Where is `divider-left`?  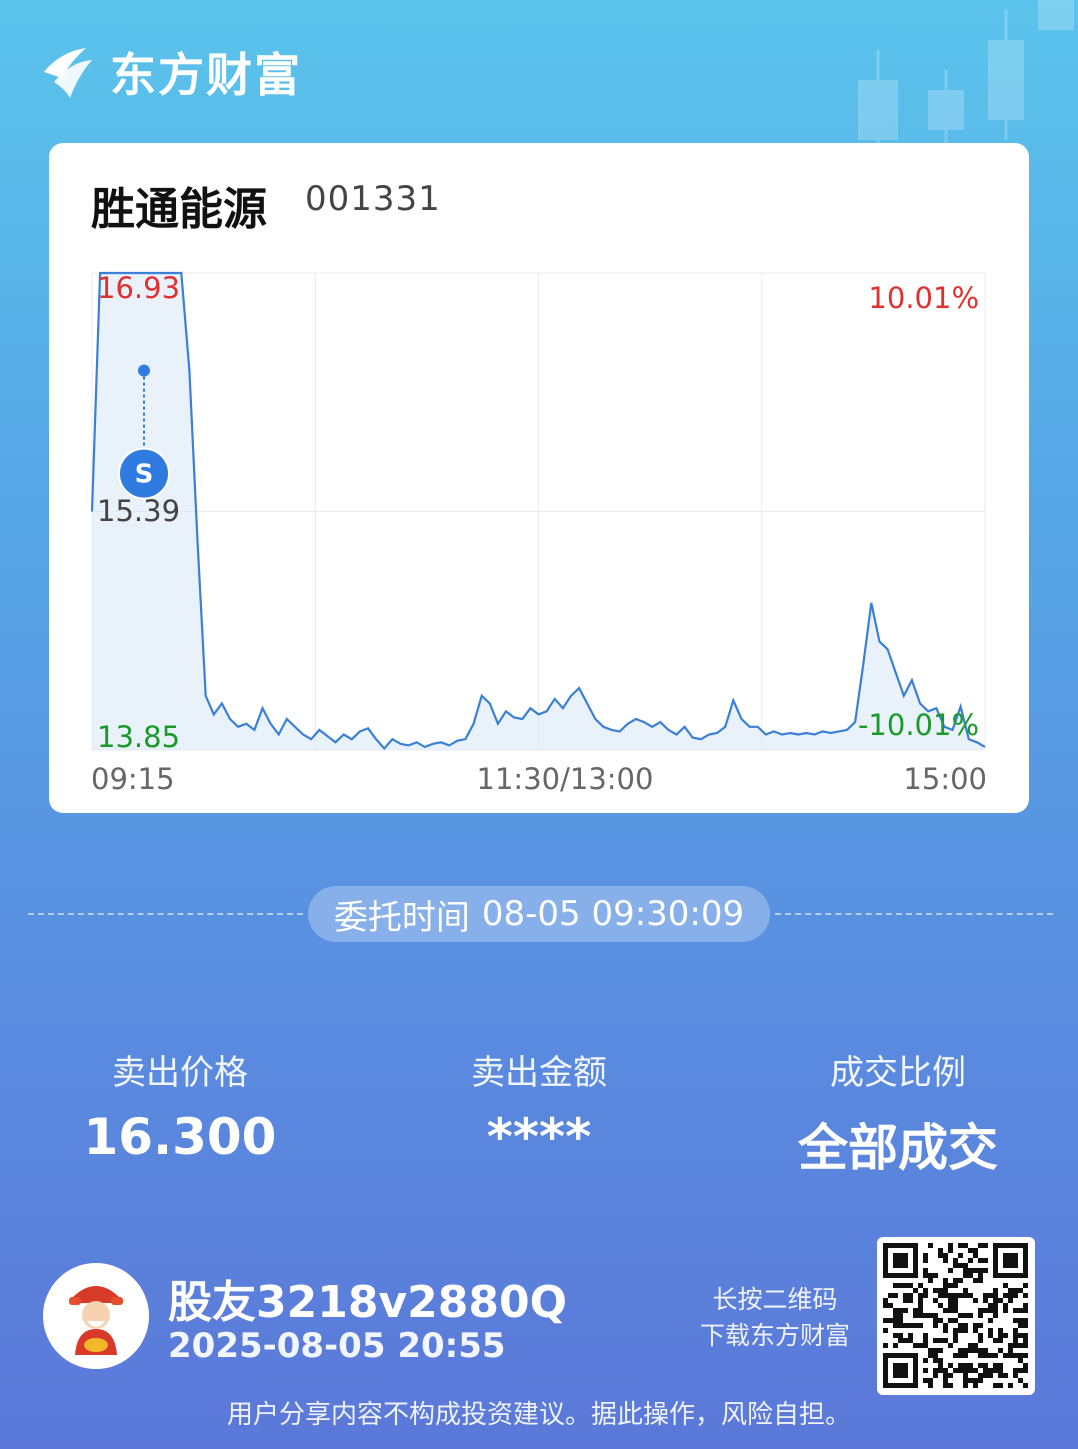
divider-left is located at coordinates (165, 914).